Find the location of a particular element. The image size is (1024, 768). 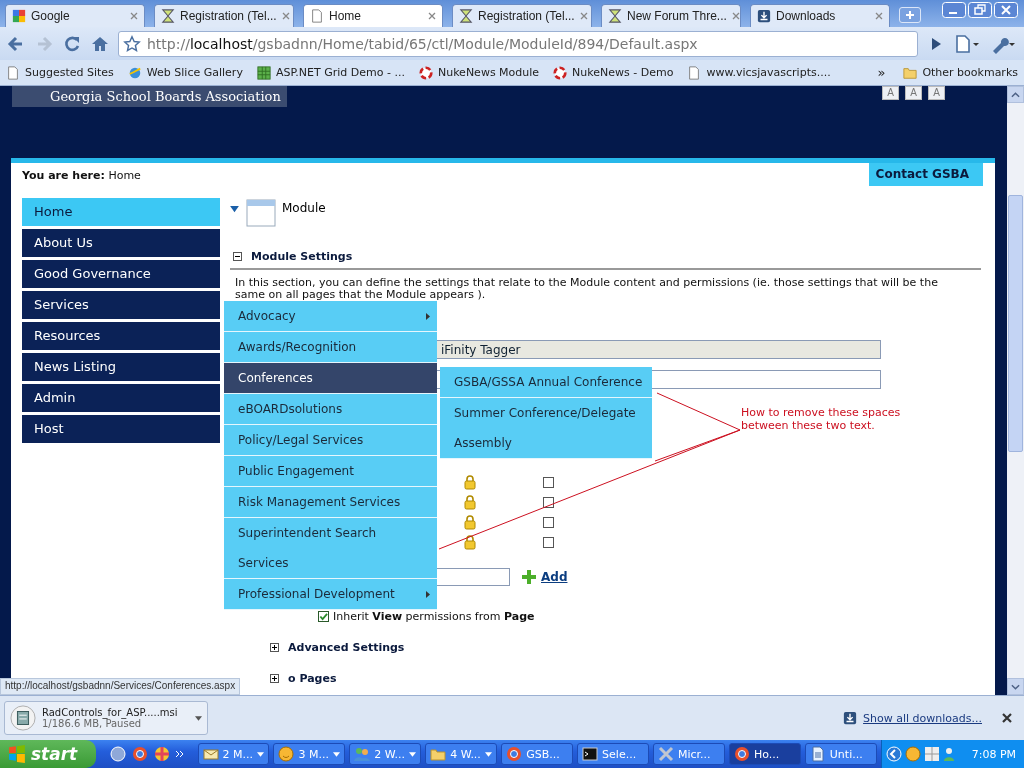

contact-button: Contact GSBA is located at coordinates (925, 174).